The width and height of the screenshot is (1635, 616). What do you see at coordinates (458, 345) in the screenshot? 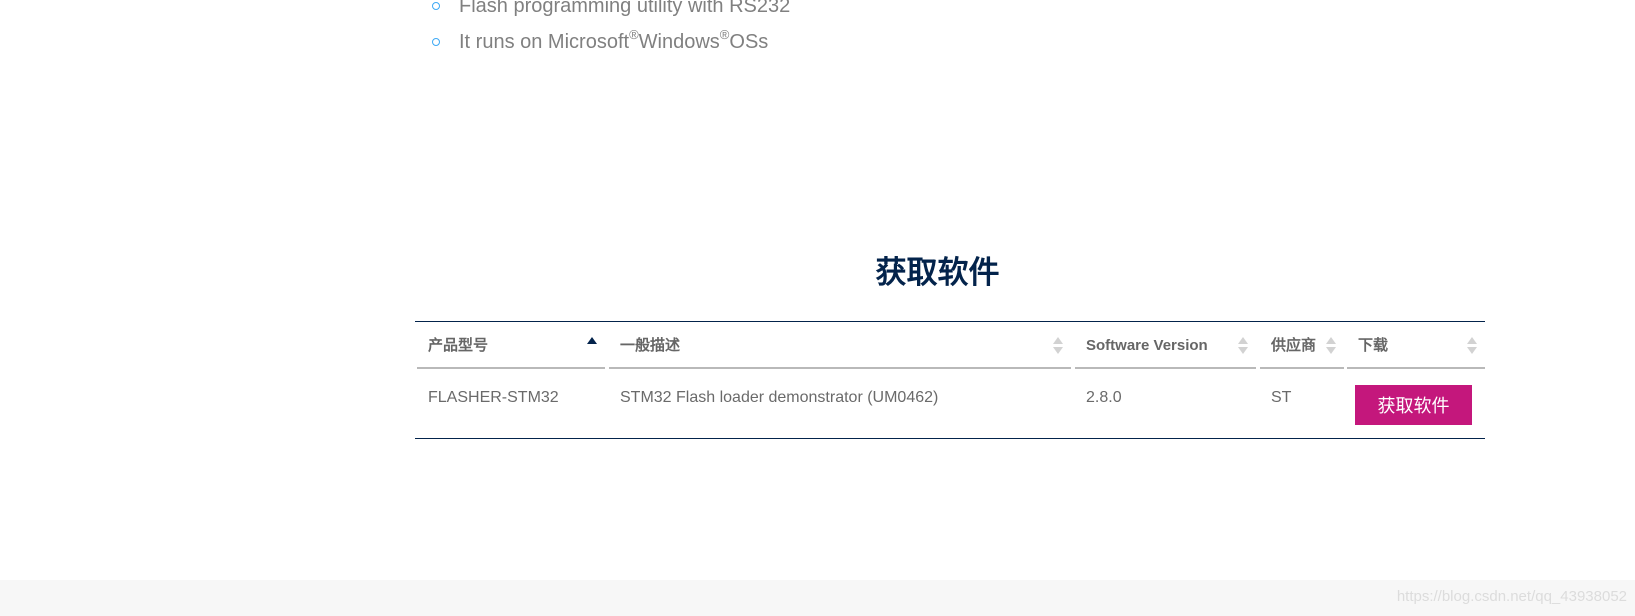
I see `column-header-label: 产品型号` at bounding box center [458, 345].